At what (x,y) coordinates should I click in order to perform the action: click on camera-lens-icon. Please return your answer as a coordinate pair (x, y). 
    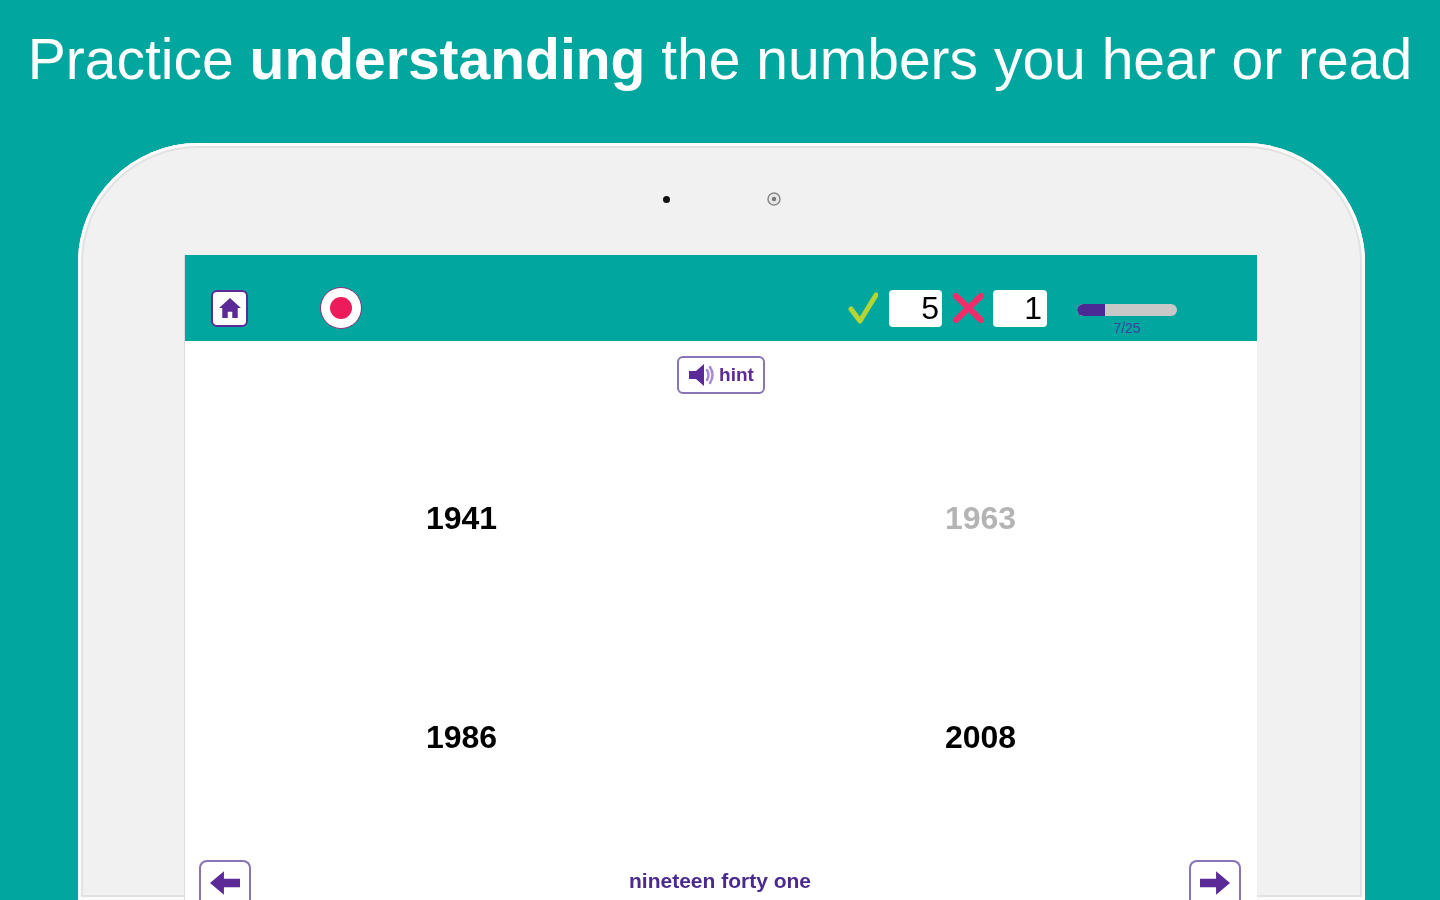
    Looking at the image, I should click on (773, 199).